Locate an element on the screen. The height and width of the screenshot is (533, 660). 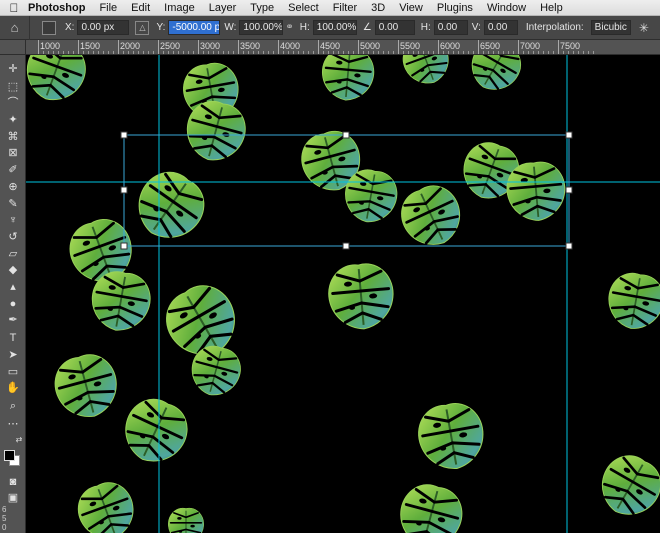
screen-mode-icon: ▣ is located at coordinates (13, 498).